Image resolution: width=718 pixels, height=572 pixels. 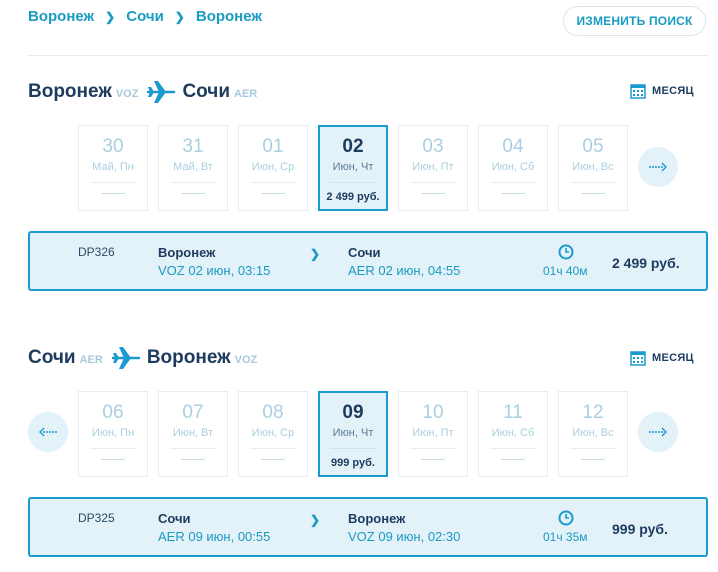 I want to click on date-day: 31, so click(x=193, y=146).